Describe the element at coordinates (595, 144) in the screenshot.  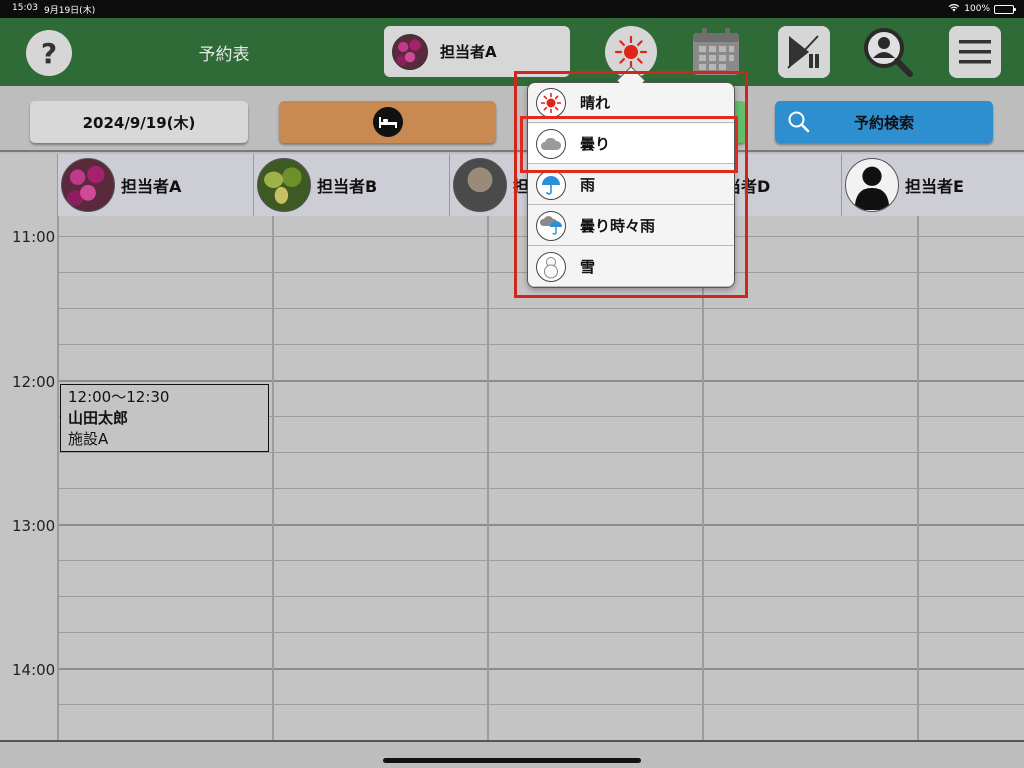
I see `weather-option-label: 曇り` at that location.